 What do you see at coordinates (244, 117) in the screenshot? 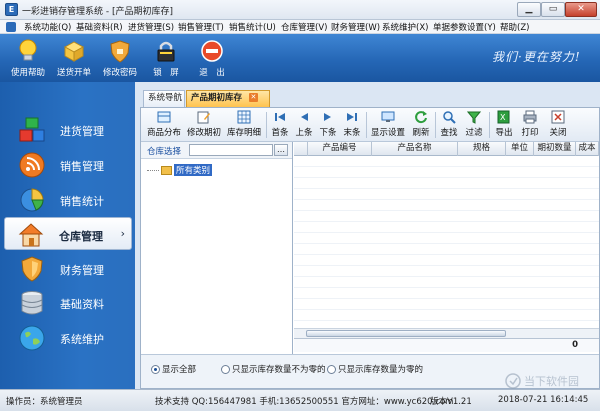
I see `stock-detail-icon` at bounding box center [244, 117].